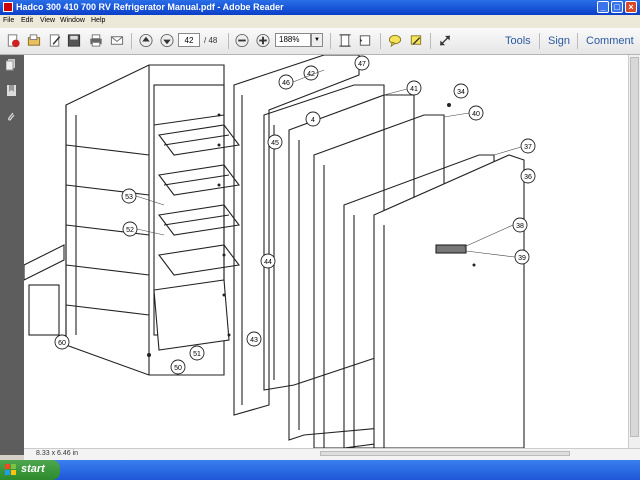 The height and width of the screenshot is (480, 640). I want to click on callout-4: 4, so click(313, 120).